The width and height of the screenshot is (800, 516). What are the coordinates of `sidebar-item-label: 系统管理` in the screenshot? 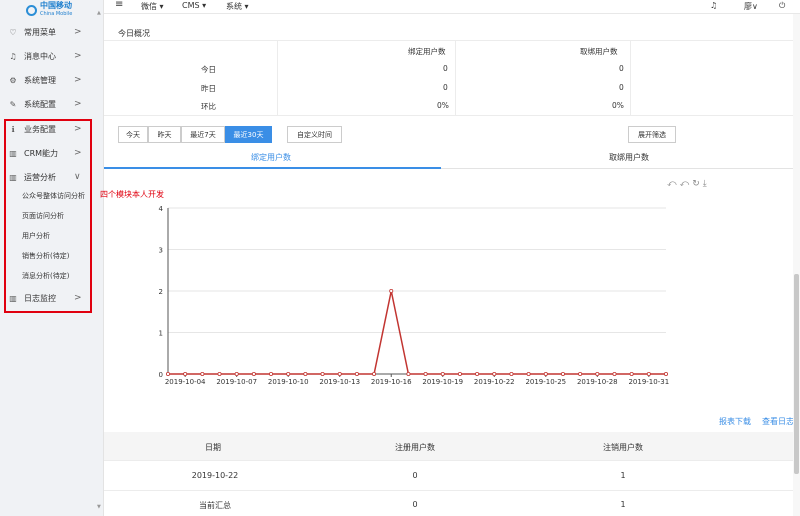 It's located at (40, 80).